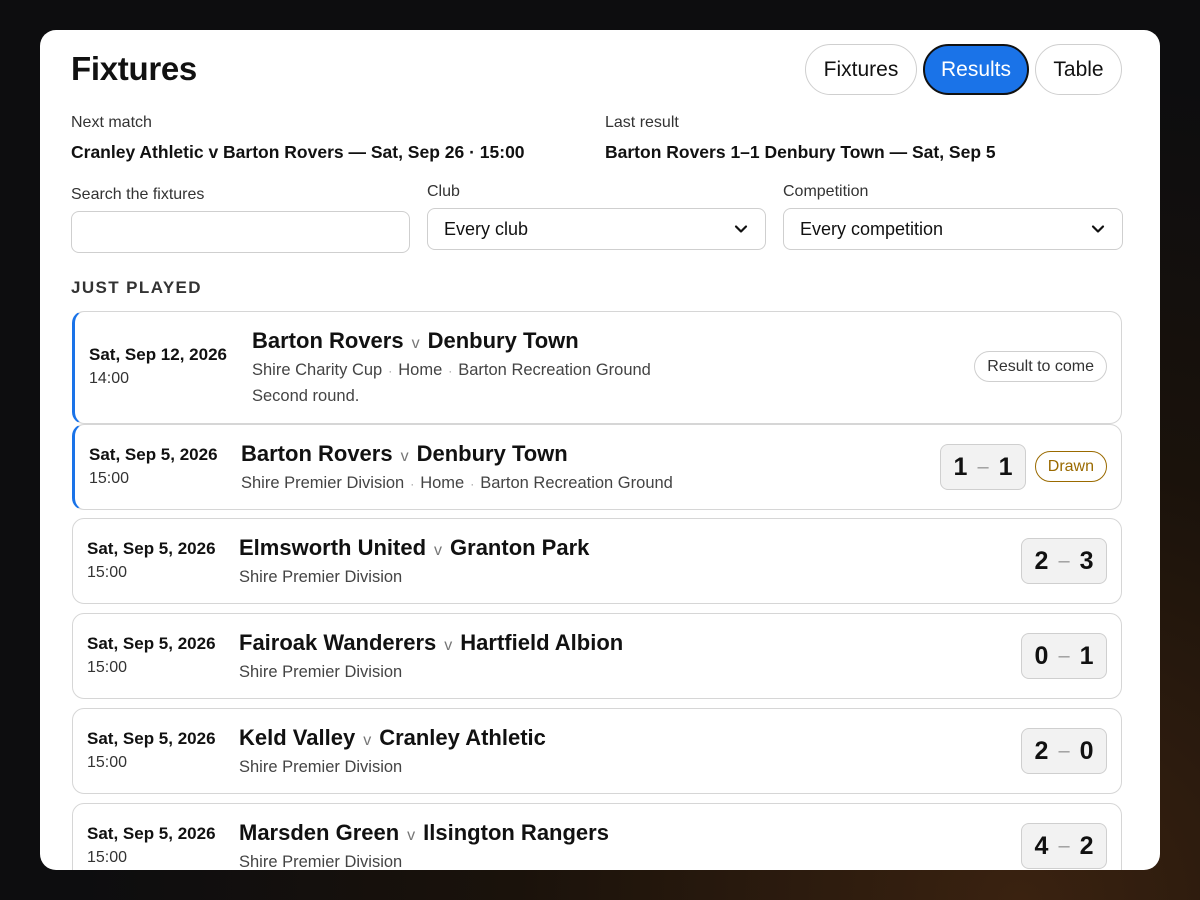 The width and height of the screenshot is (1200, 900). What do you see at coordinates (109, 378) in the screenshot?
I see `match-time: 14:00` at bounding box center [109, 378].